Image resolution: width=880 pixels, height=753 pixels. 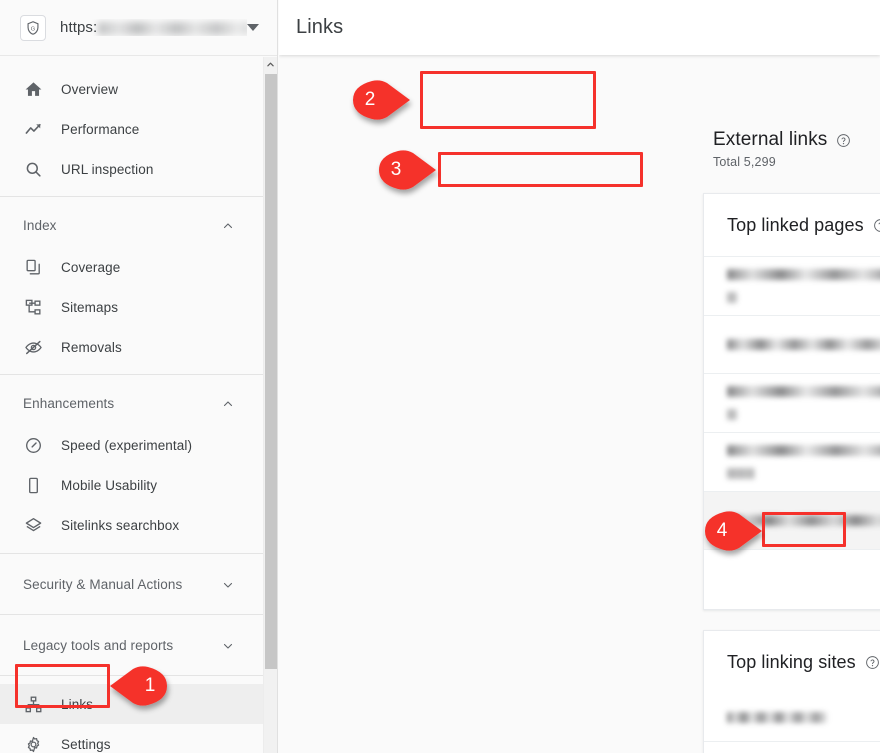 What do you see at coordinates (90, 307) in the screenshot?
I see `sidebar-label: Sitemaps` at bounding box center [90, 307].